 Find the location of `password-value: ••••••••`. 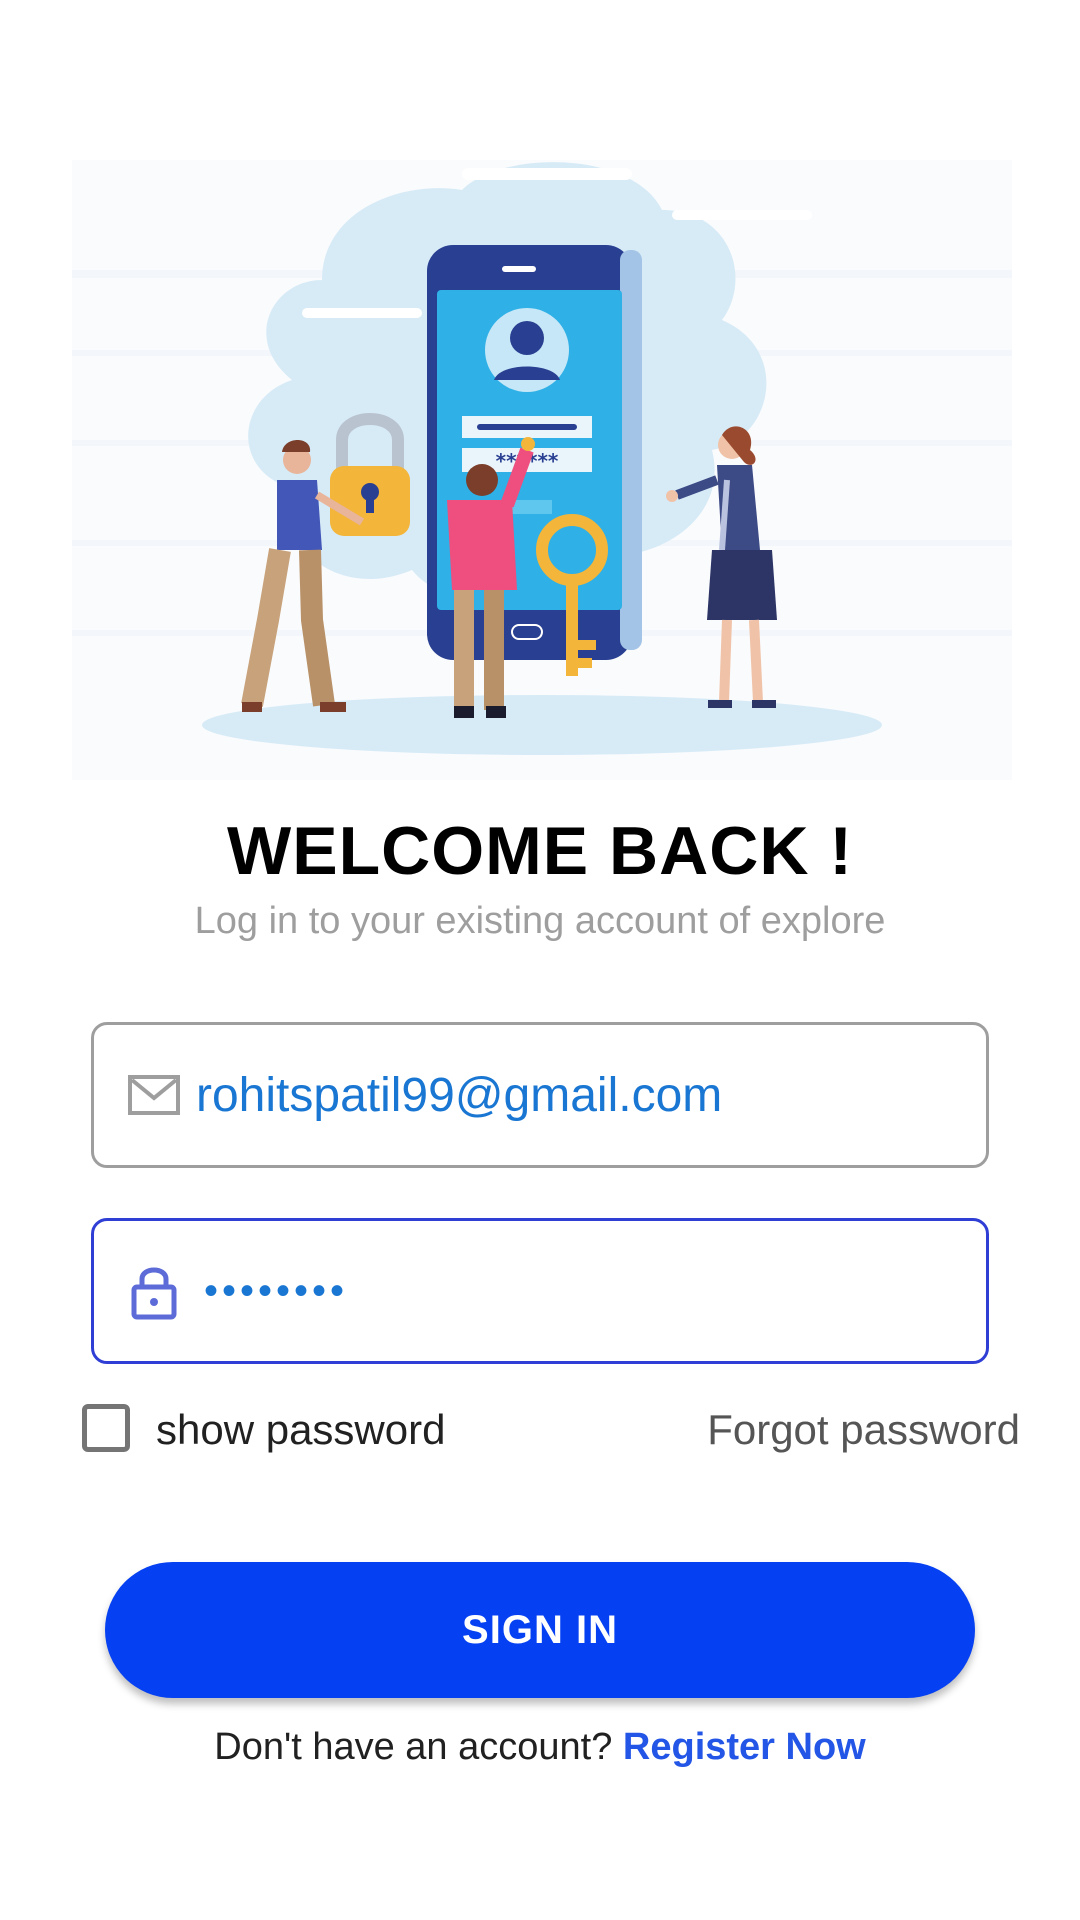

password-value: •••••••• is located at coordinates (276, 1290).